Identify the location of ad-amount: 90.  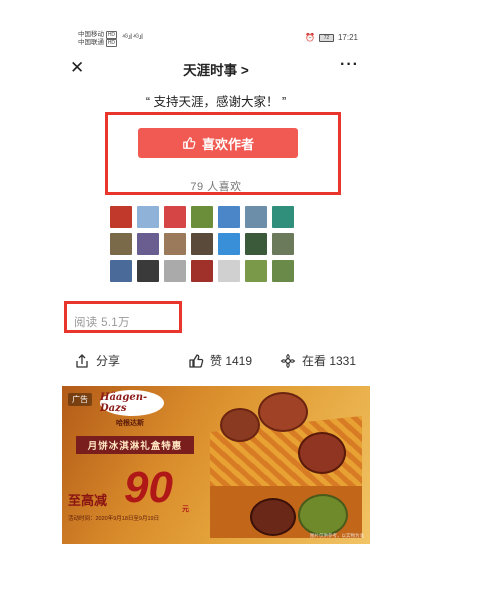
(148, 487).